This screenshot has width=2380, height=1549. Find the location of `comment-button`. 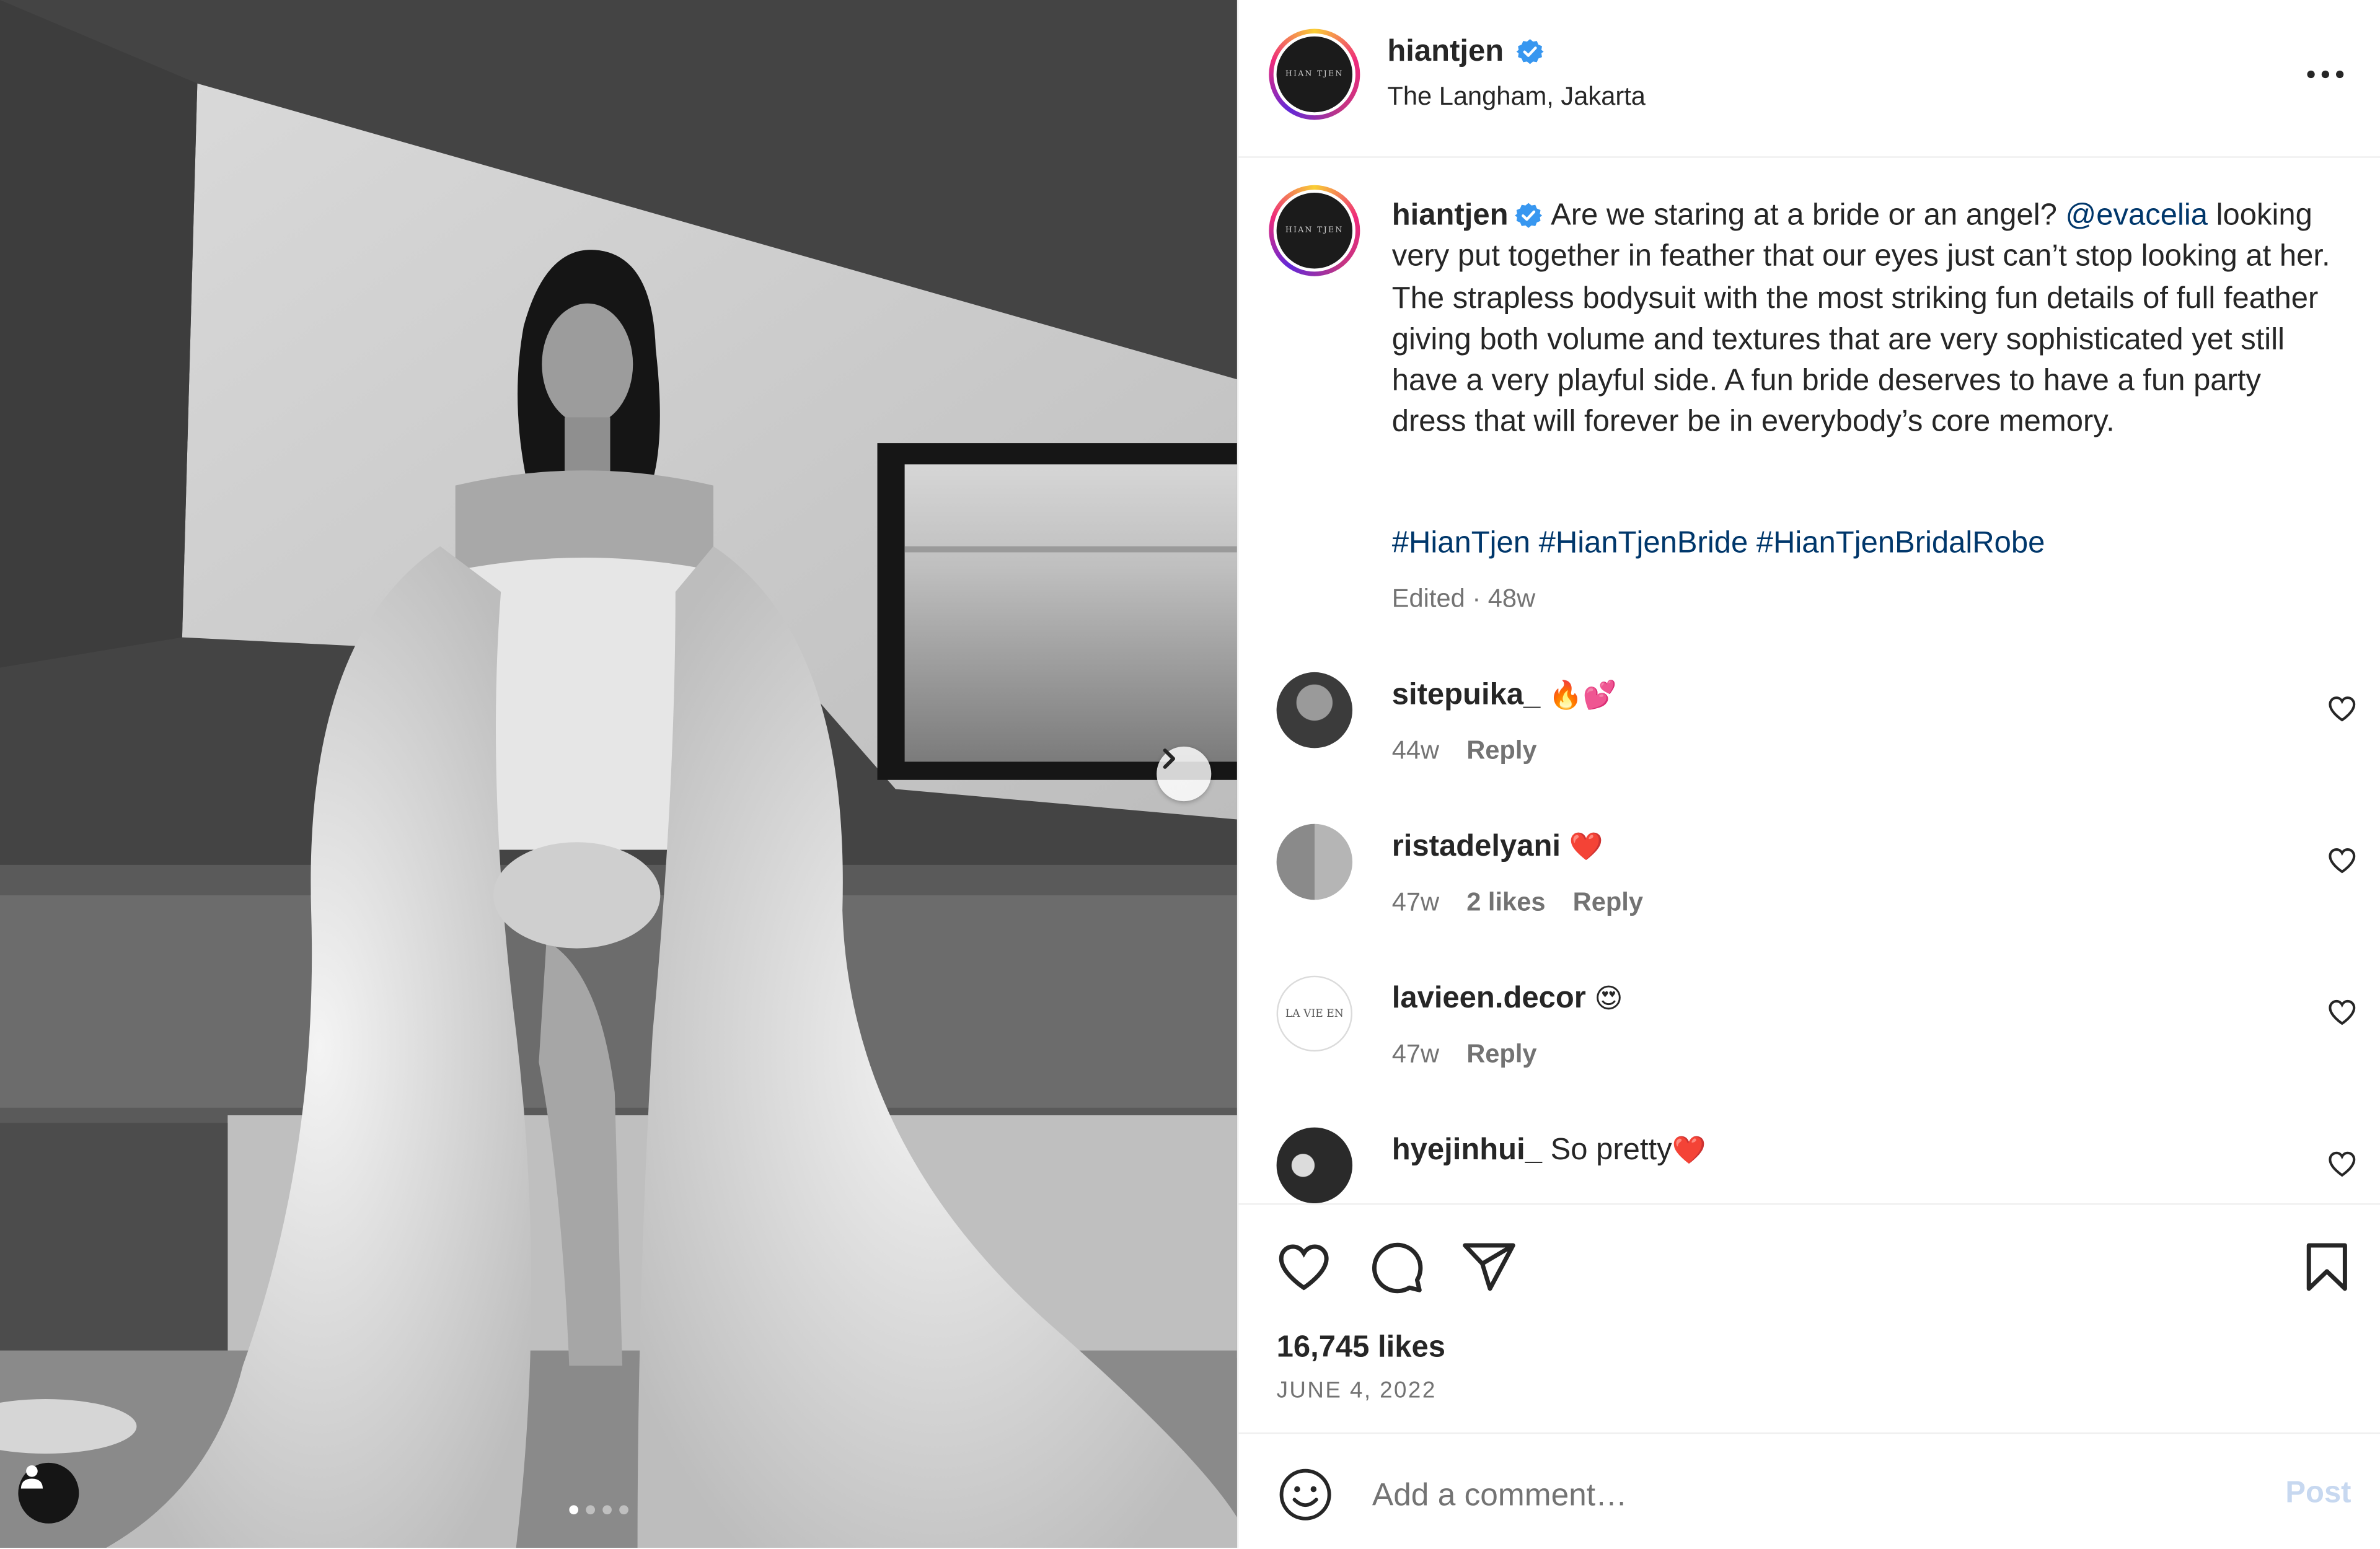

comment-button is located at coordinates (1397, 1271).